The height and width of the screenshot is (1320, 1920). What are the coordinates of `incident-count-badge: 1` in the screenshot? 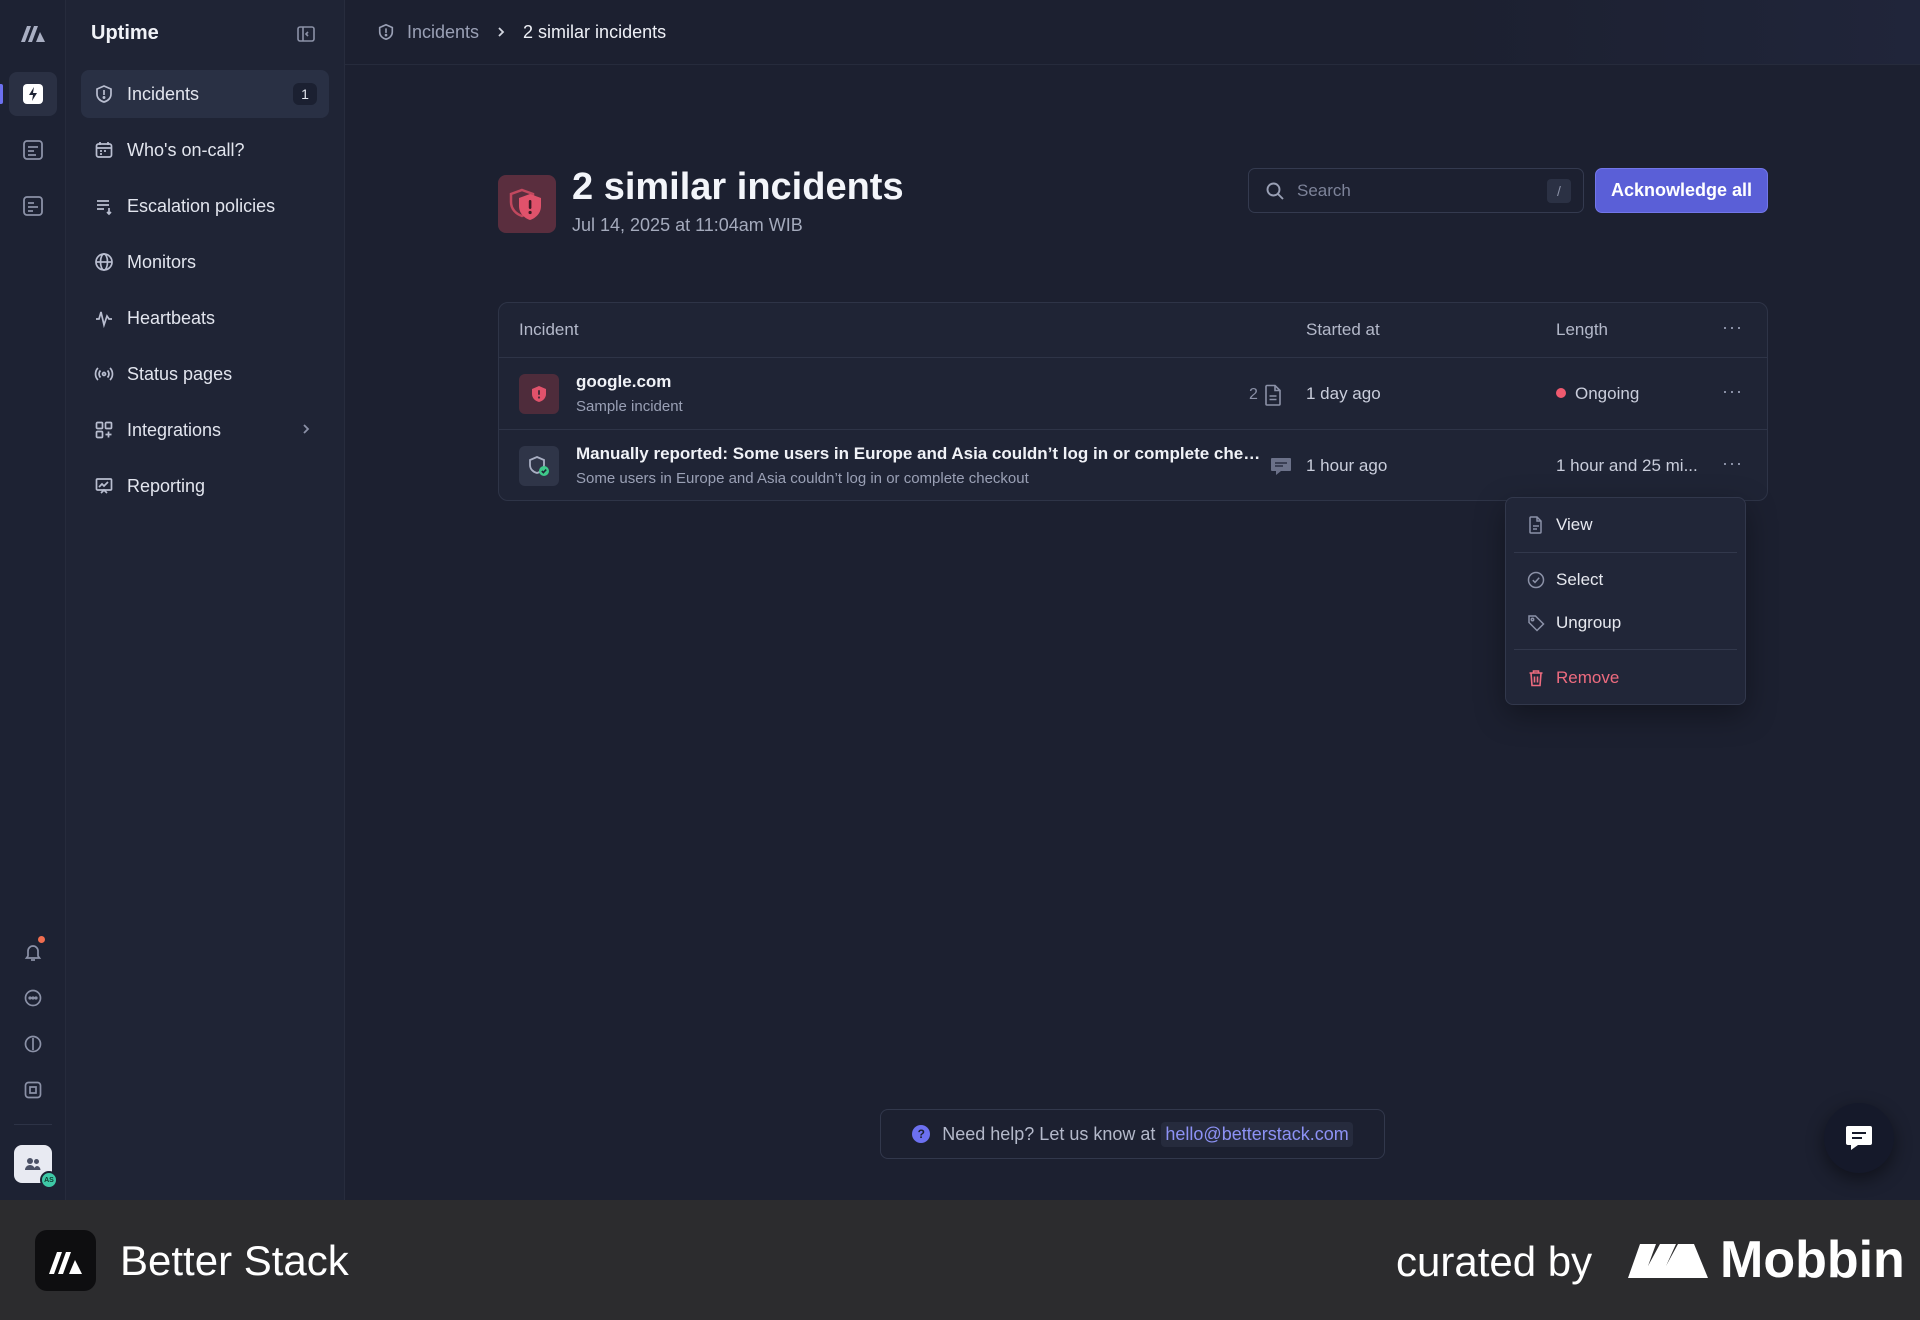 It's located at (305, 94).